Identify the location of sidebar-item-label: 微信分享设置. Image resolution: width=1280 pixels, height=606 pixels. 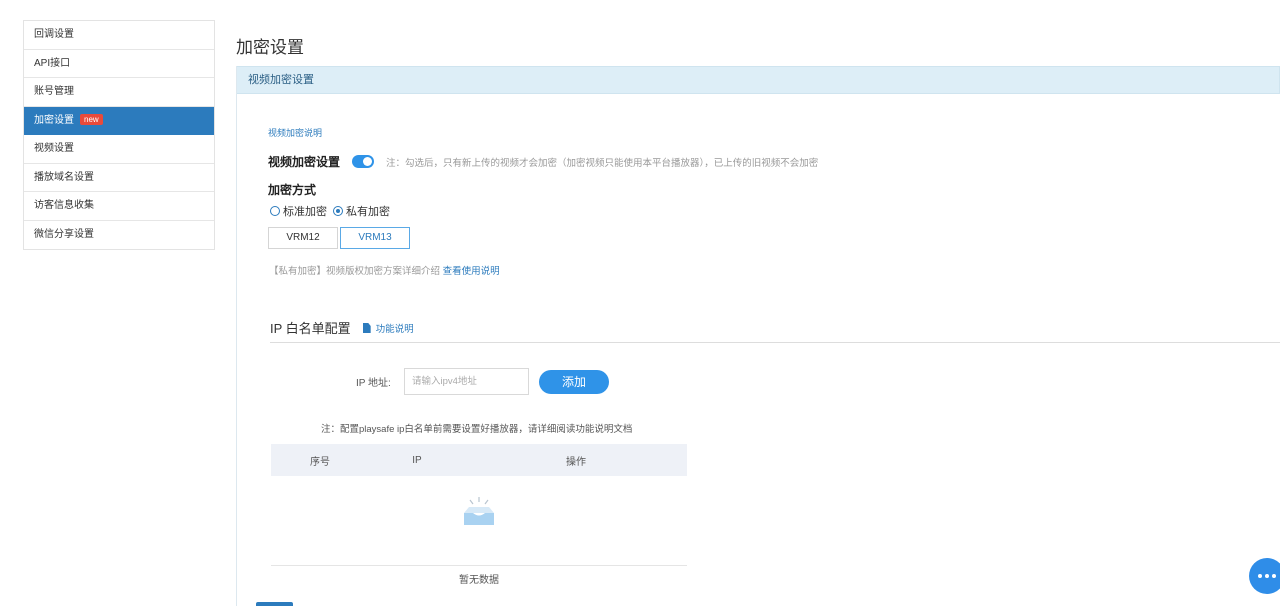
(64, 234).